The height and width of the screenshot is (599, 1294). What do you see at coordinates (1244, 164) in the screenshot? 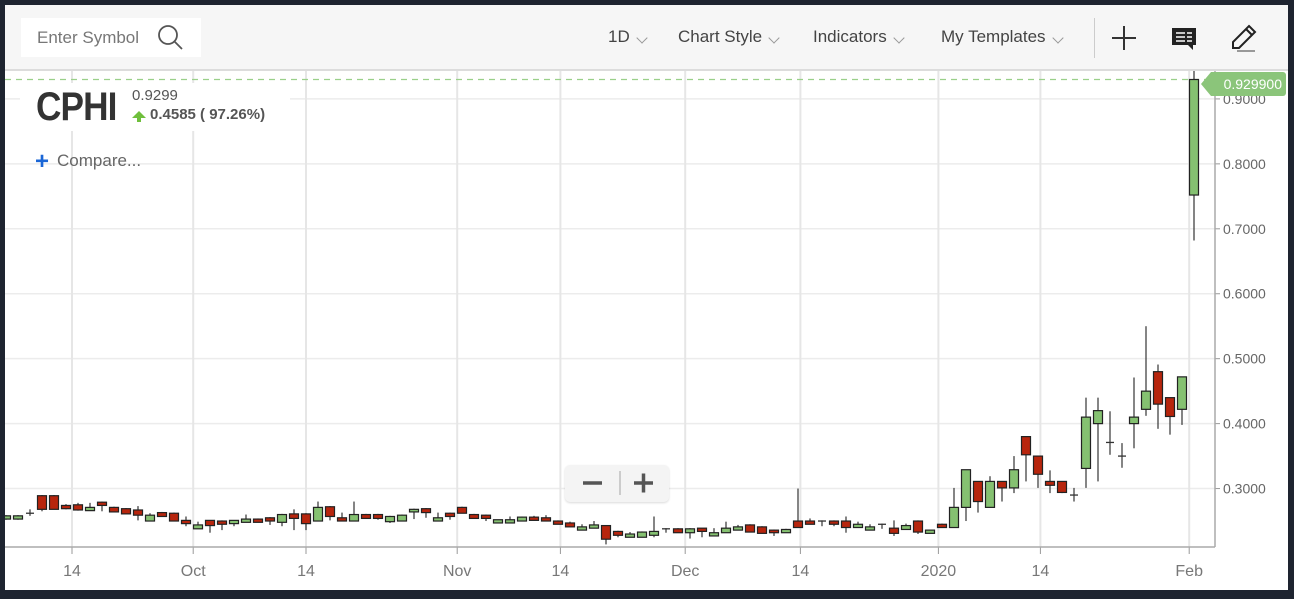
I see `y-tick-label: 0.8000` at bounding box center [1244, 164].